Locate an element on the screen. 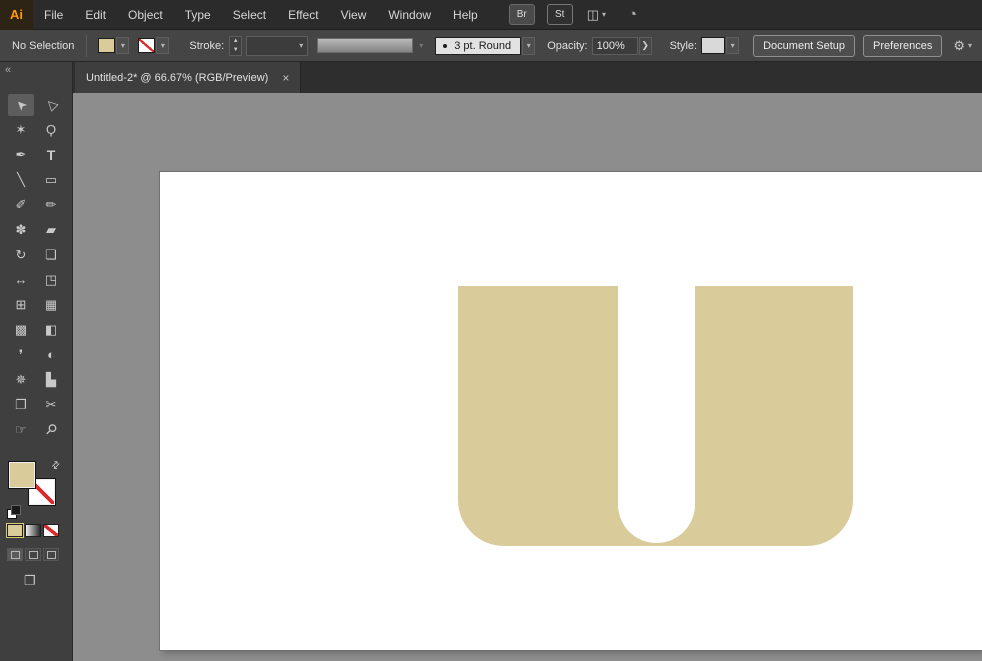 The width and height of the screenshot is (982, 661). drawing-modes-row is located at coordinates (33, 554).